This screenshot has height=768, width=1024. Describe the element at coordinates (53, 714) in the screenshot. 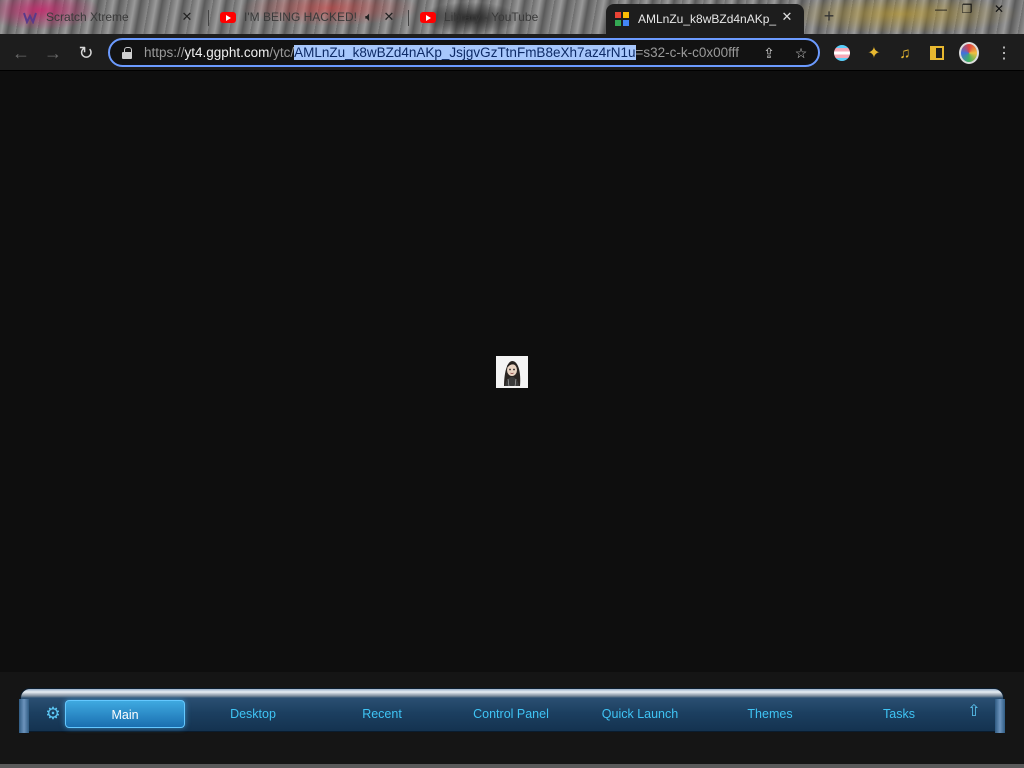

I see `gear-icon: ⚙` at that location.